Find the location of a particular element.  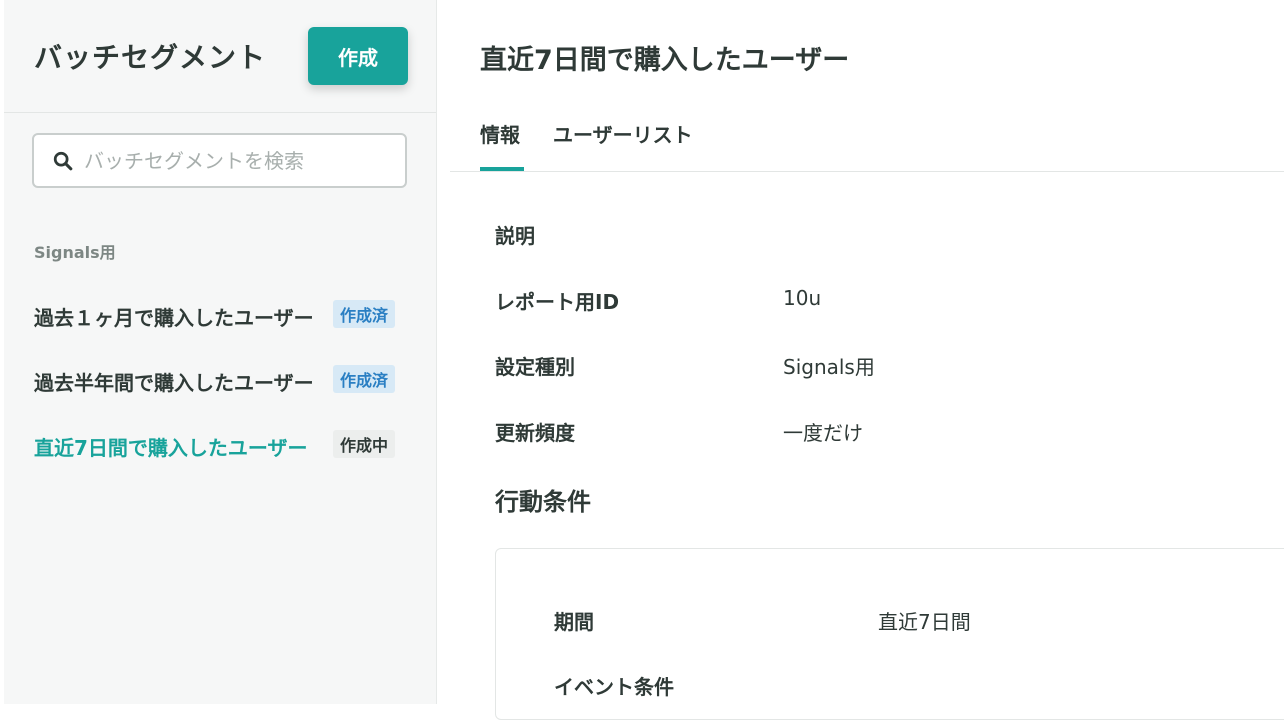

tab-bar: 情報 ユーザーリスト is located at coordinates (867, 138).